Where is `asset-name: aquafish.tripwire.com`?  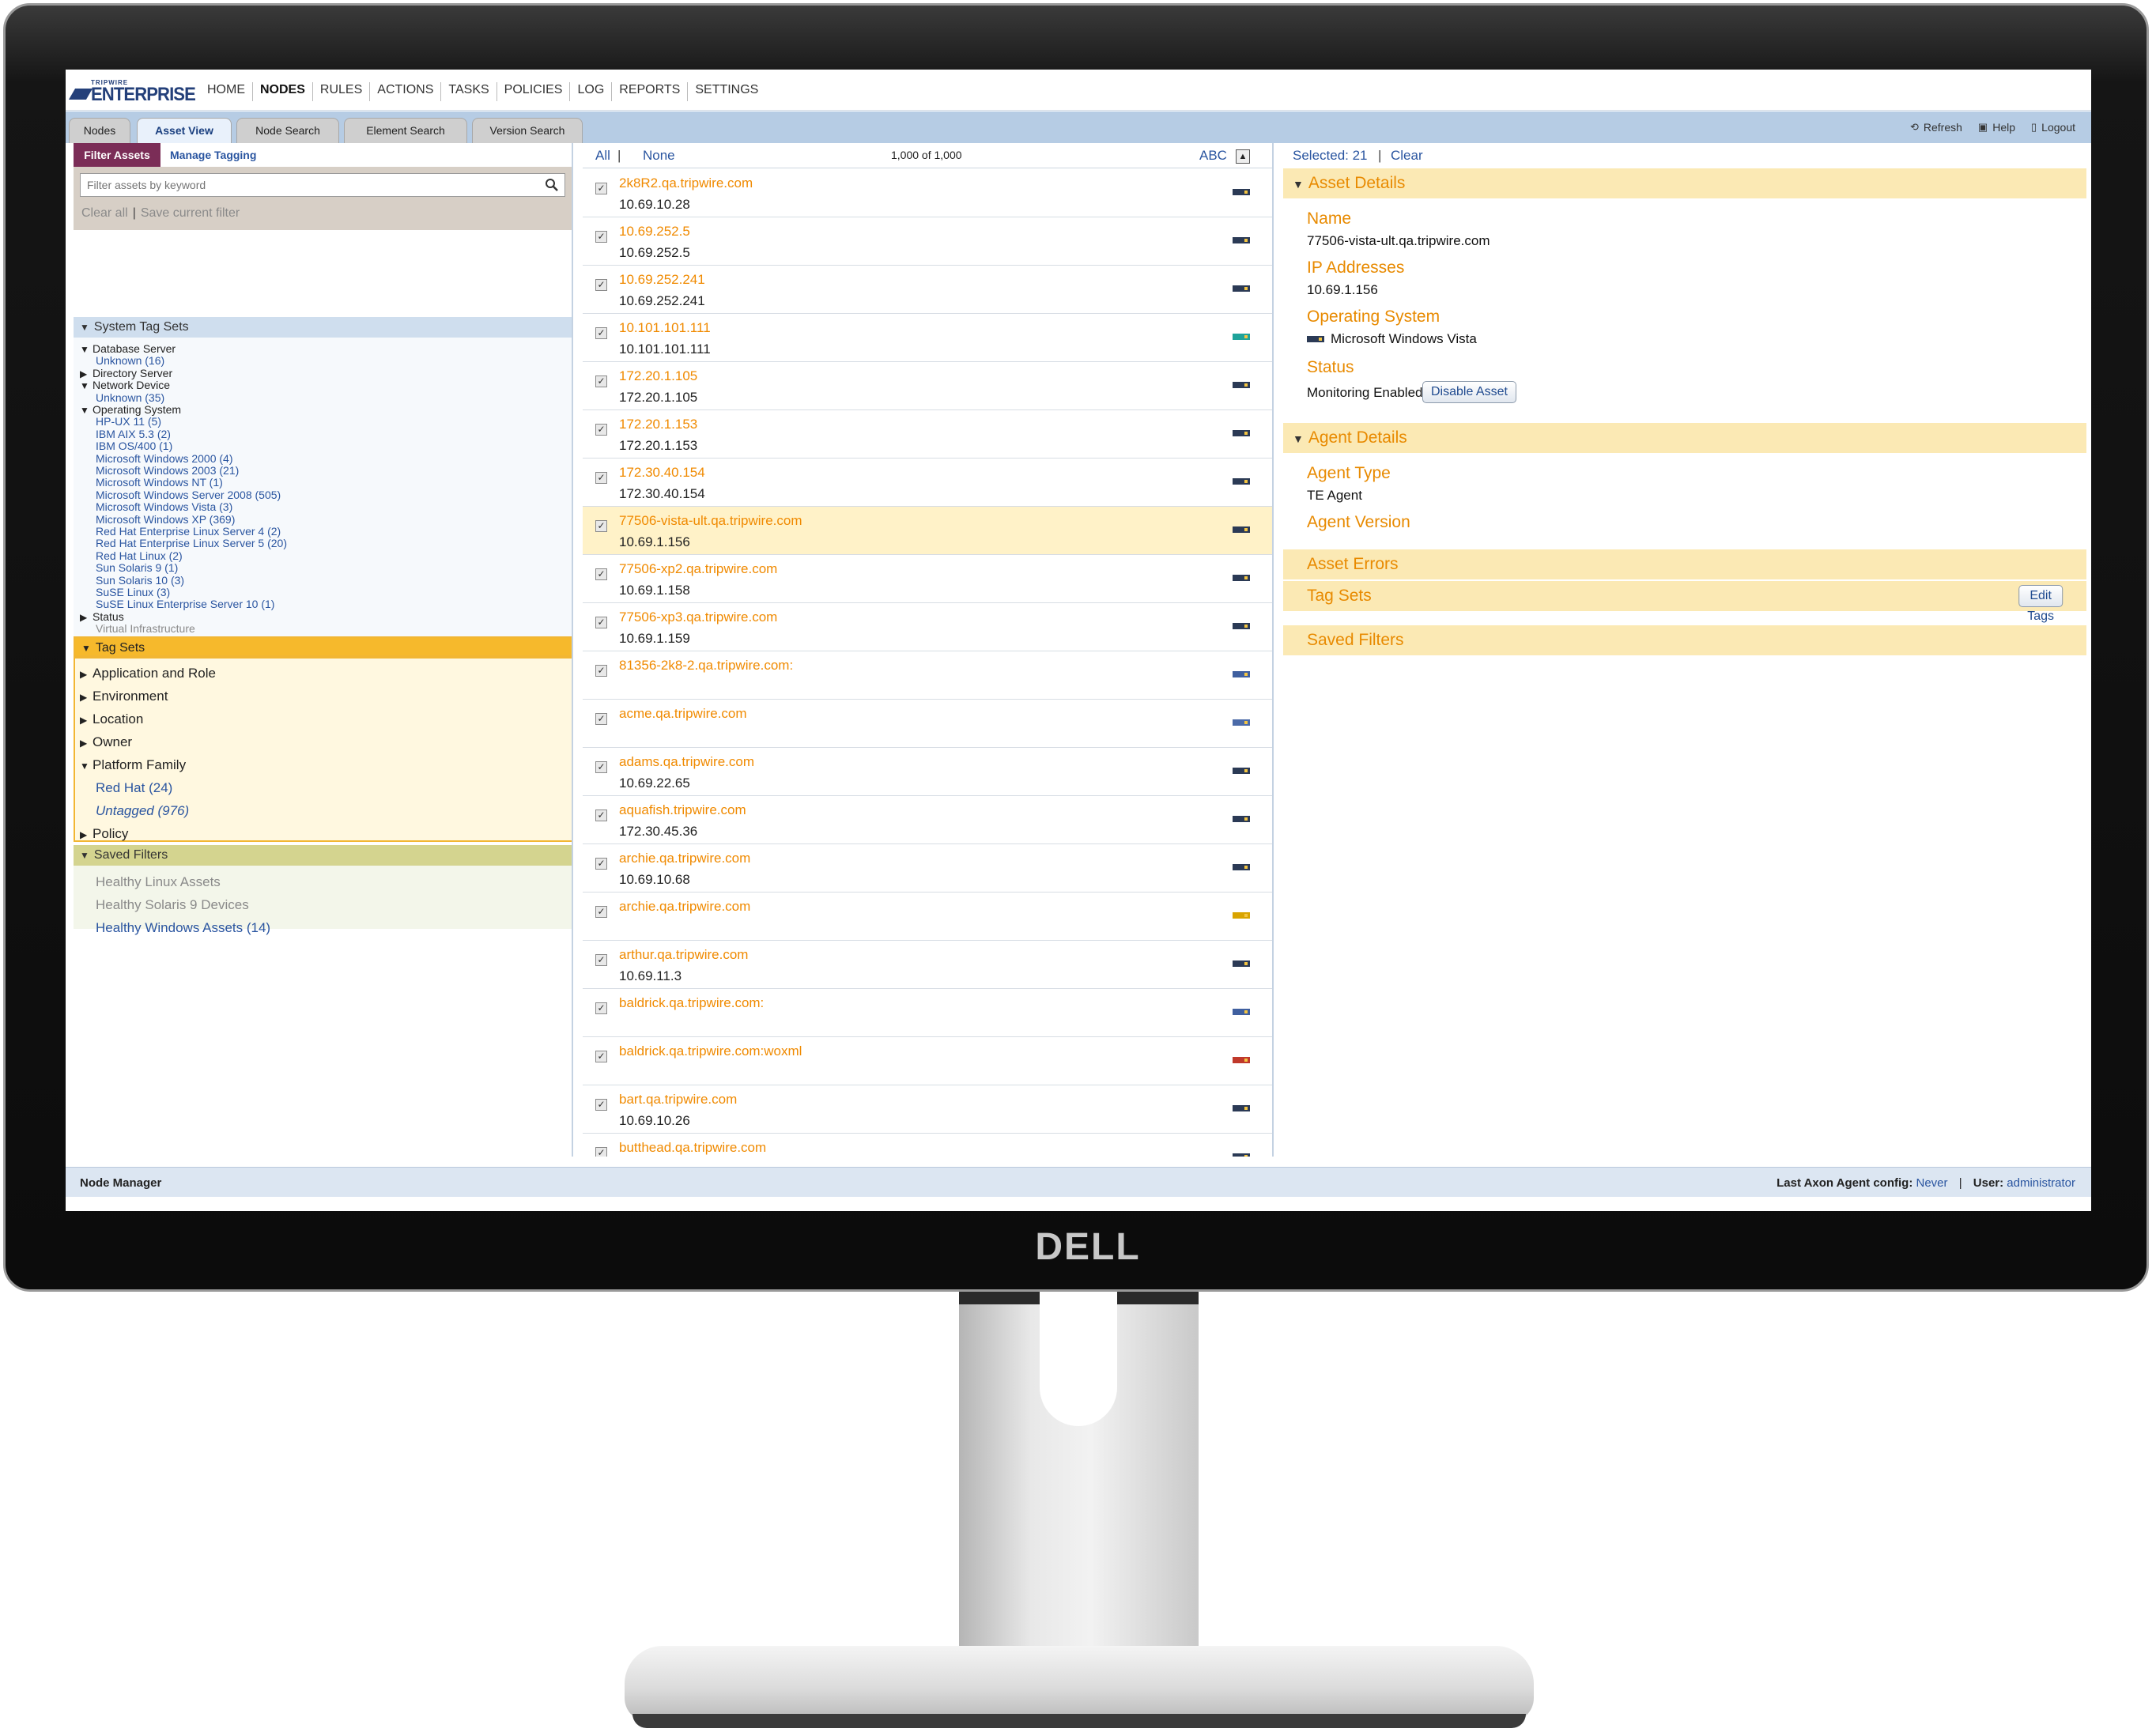 asset-name: aquafish.tripwire.com is located at coordinates (682, 810).